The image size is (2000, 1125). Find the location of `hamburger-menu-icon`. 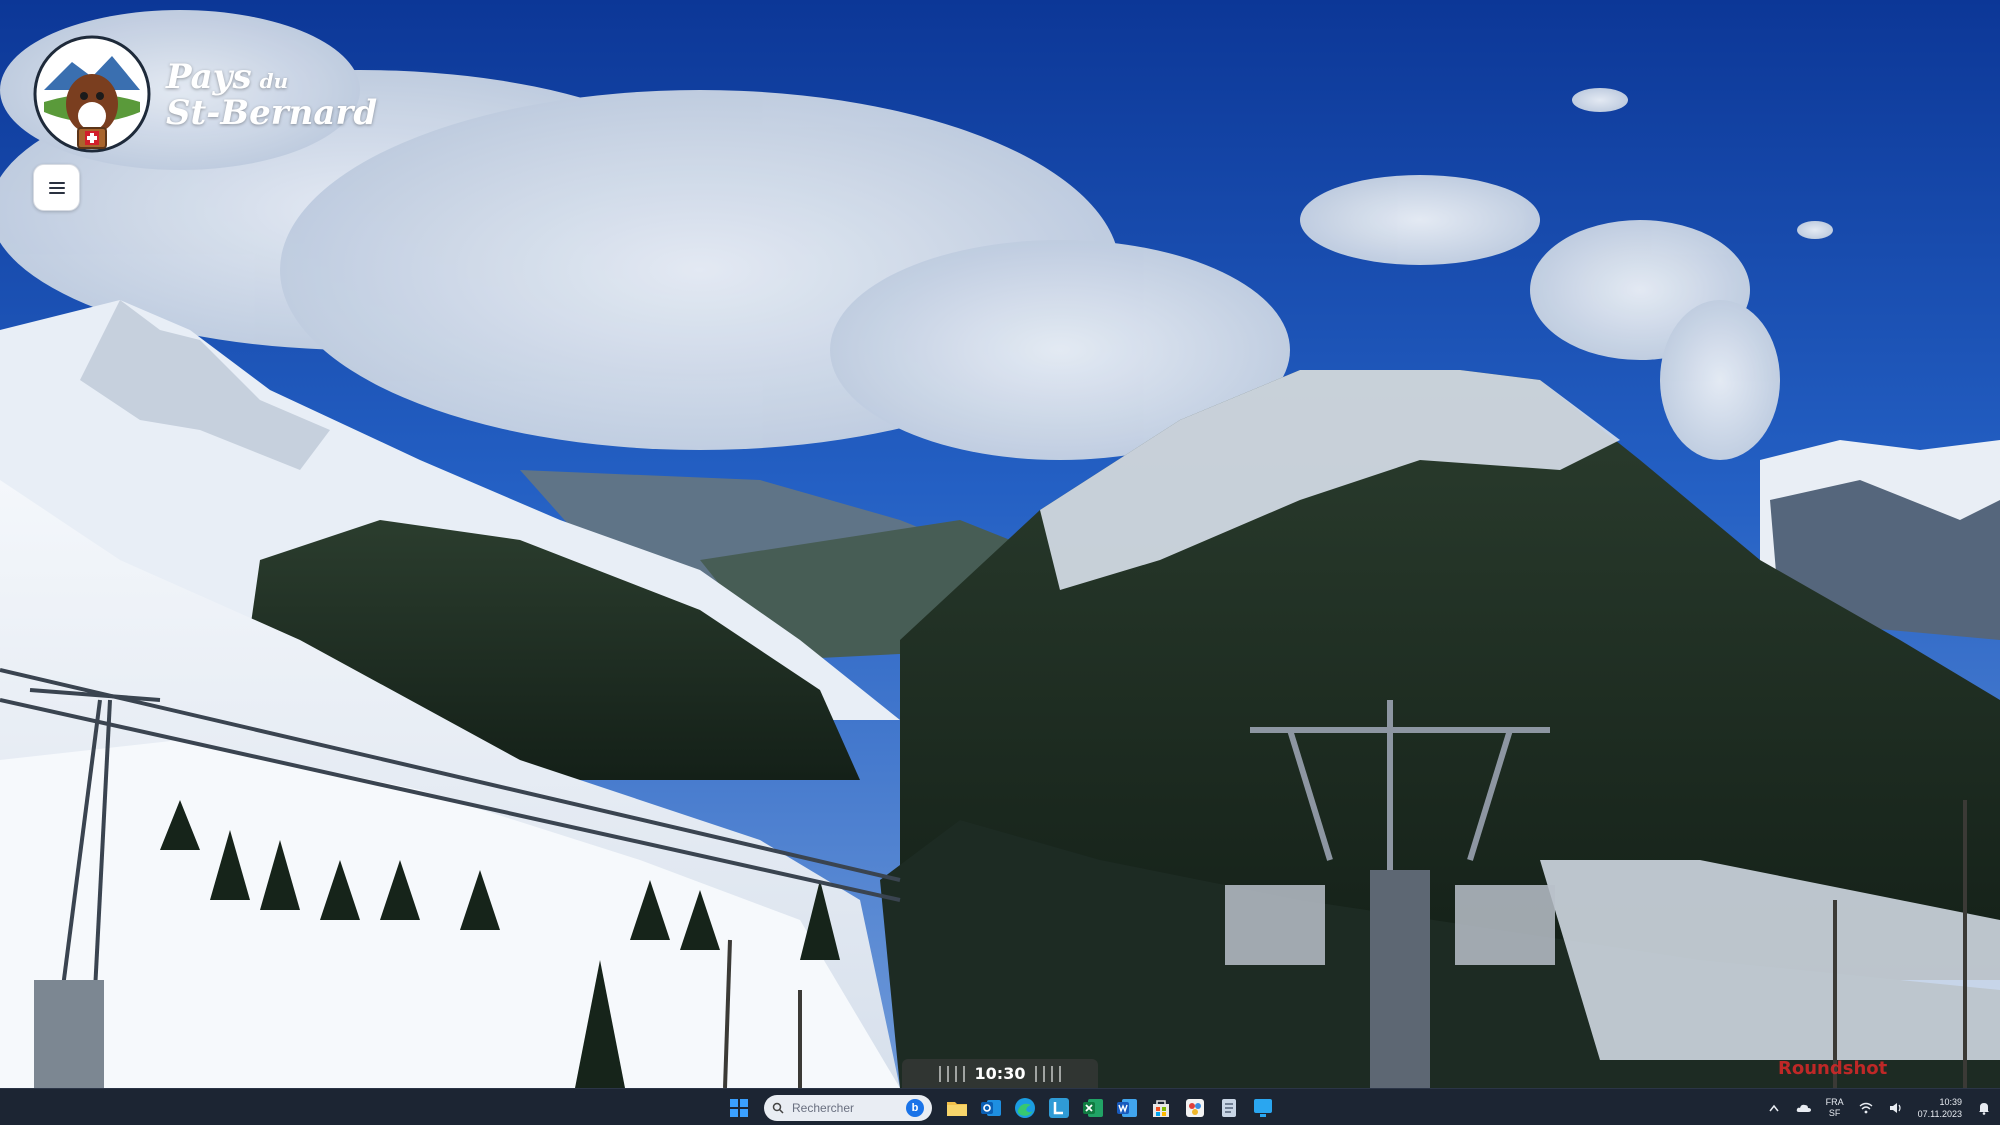

hamburger-menu-icon is located at coordinates (56, 187).